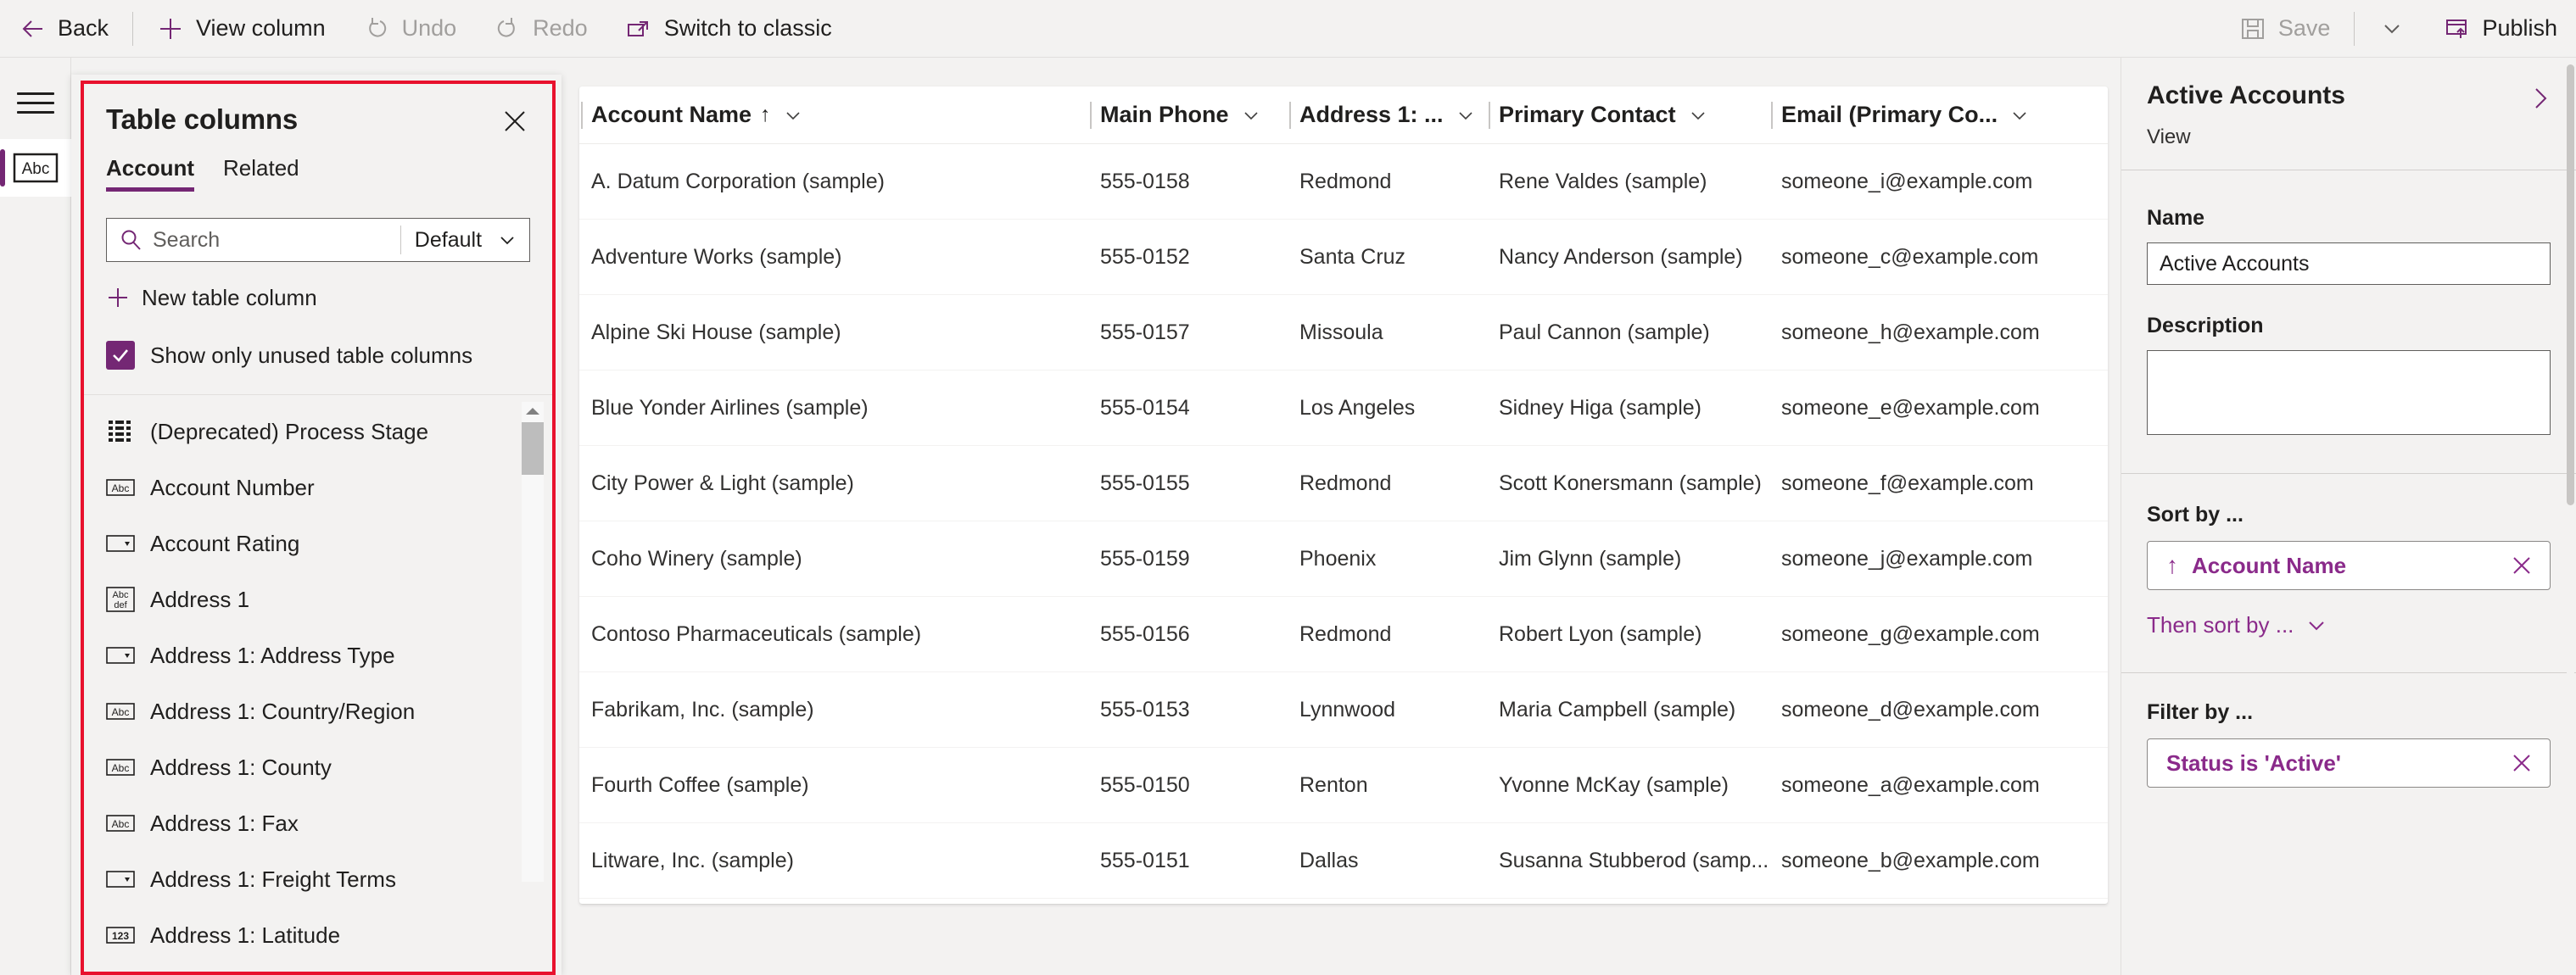 The image size is (2576, 975). I want to click on checkbox-checked-icon, so click(120, 355).